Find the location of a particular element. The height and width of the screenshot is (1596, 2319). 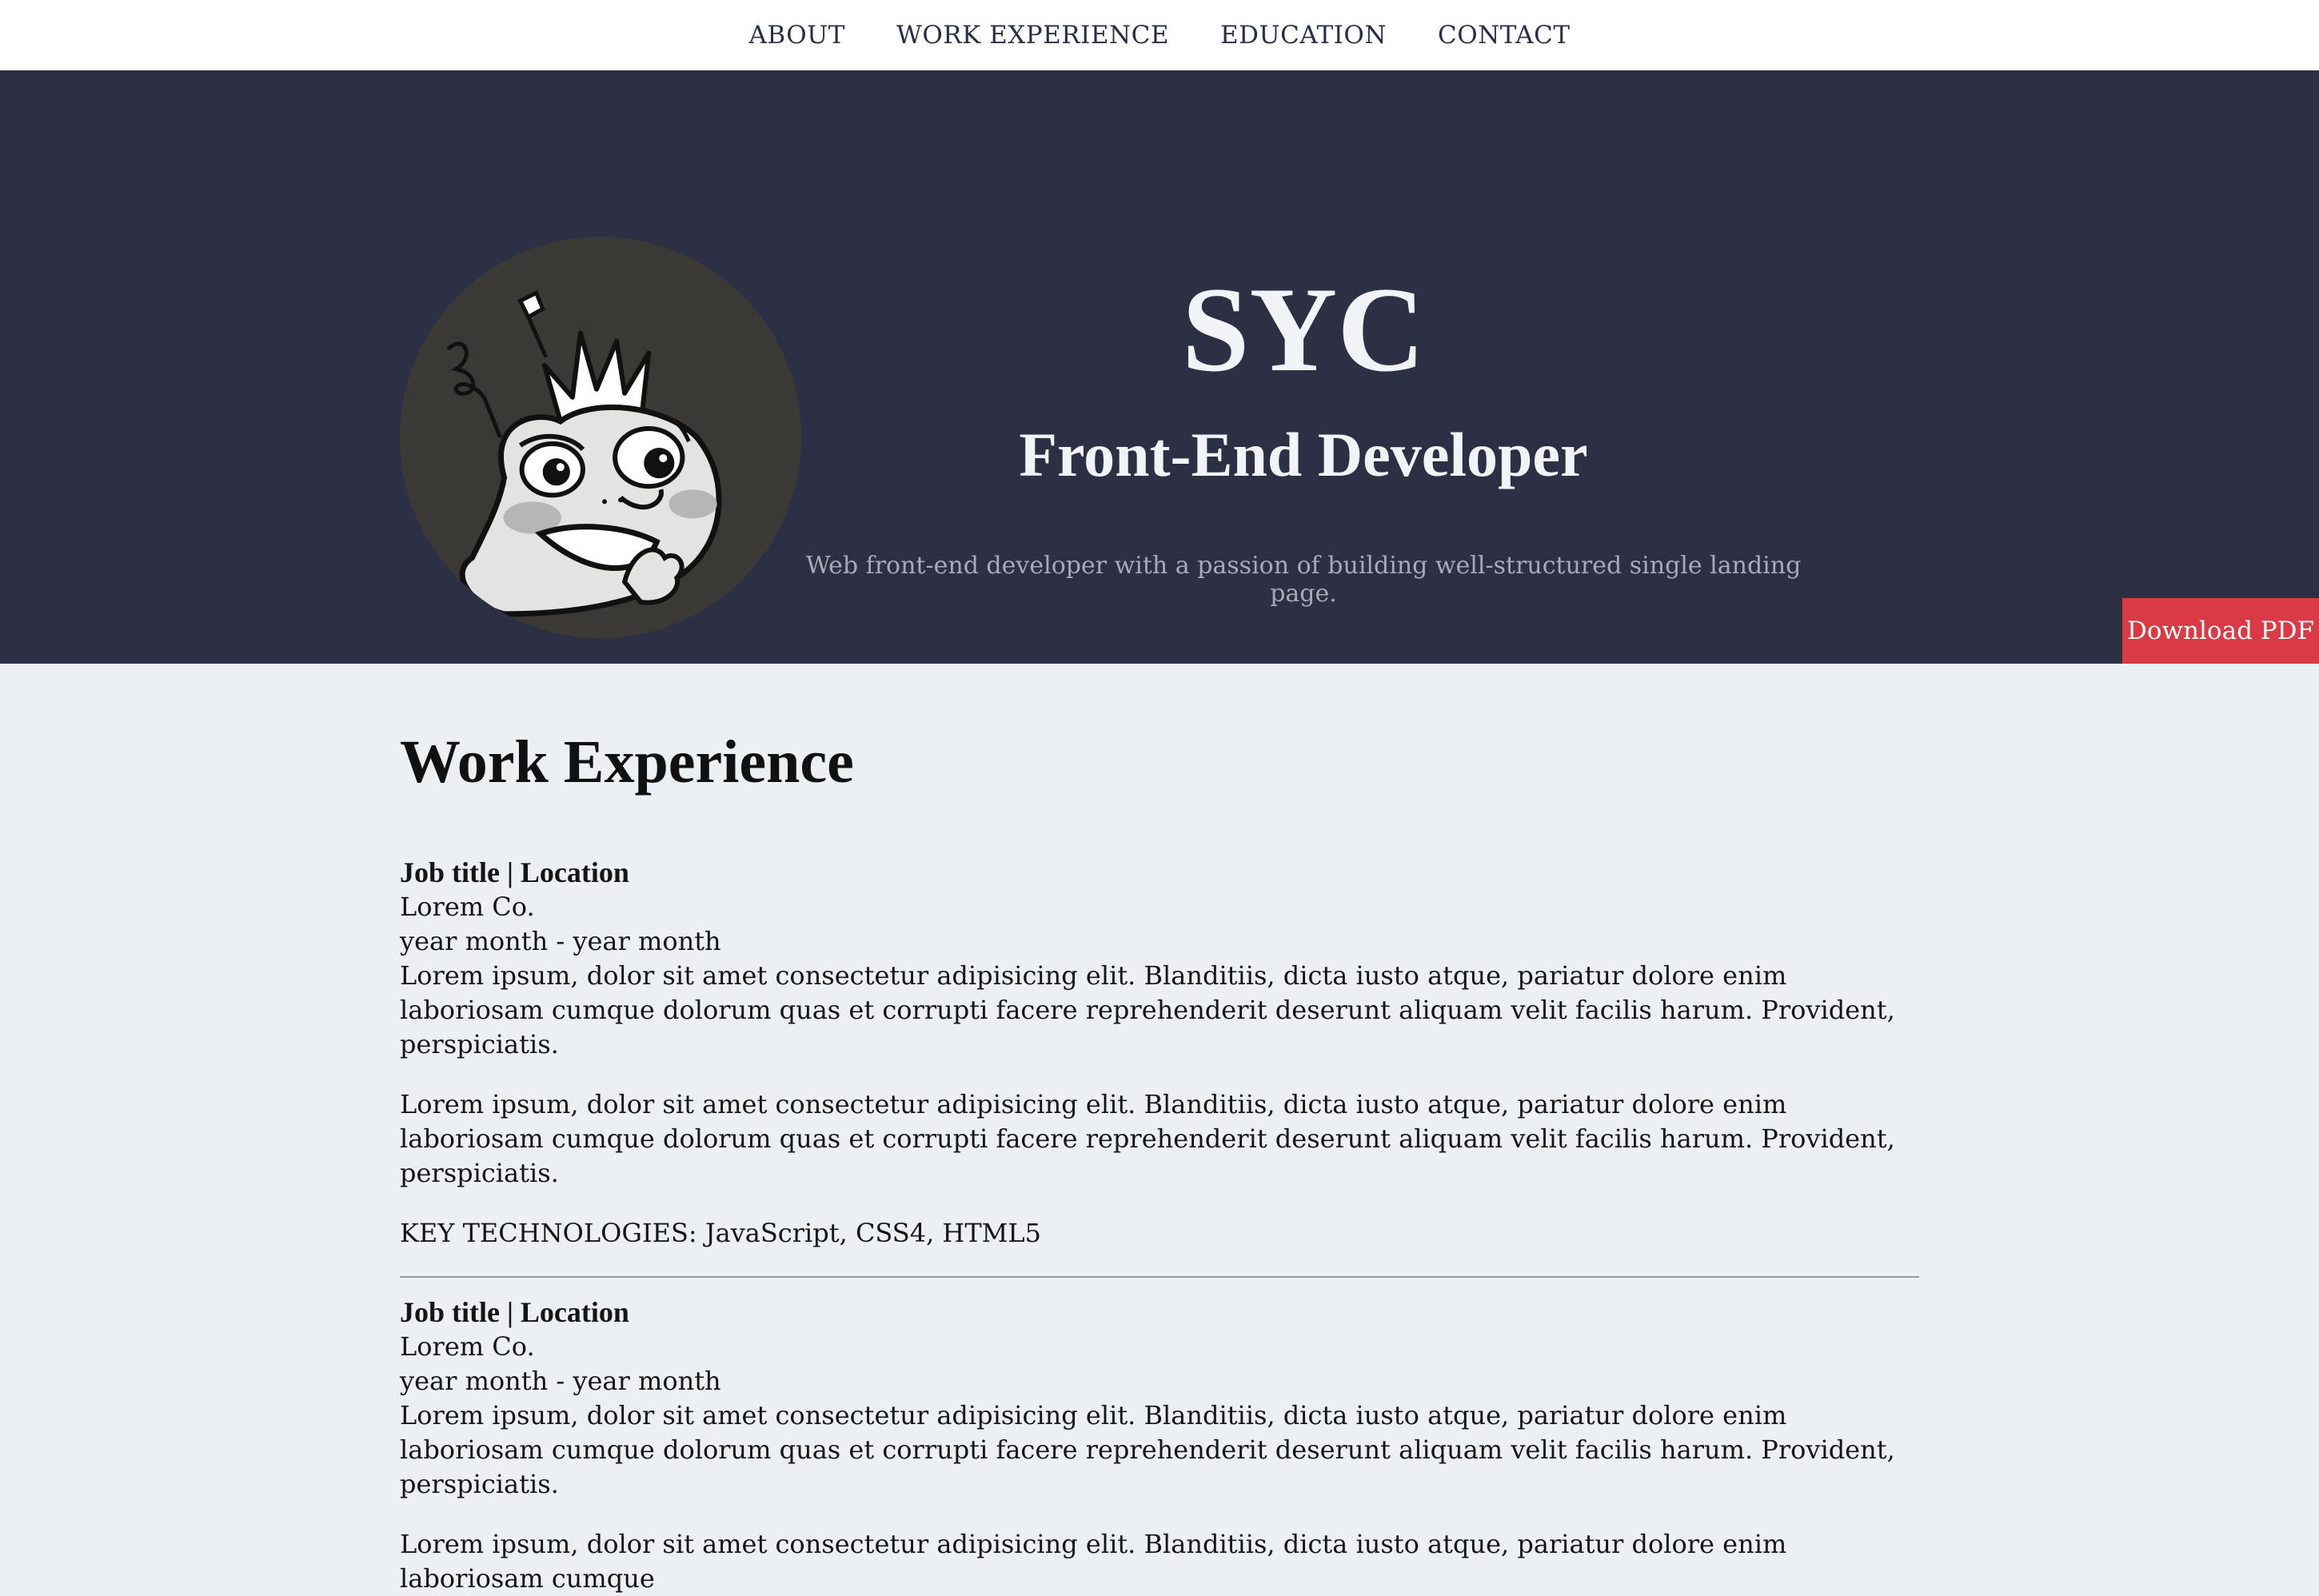

download-pdf-button: Download PDF is located at coordinates (2220, 631).